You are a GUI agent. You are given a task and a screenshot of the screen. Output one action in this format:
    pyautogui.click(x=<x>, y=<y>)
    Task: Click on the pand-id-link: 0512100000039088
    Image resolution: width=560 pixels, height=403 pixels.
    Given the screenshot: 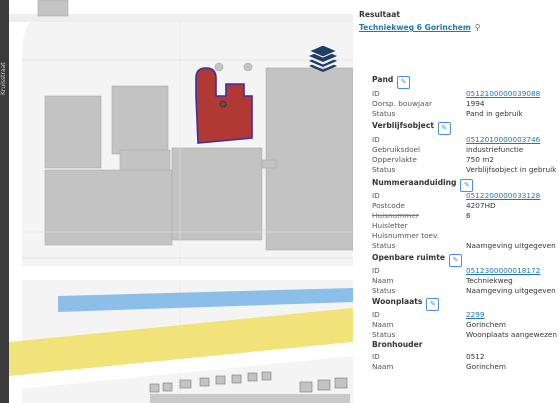 What is the action you would take?
    pyautogui.click(x=503, y=94)
    